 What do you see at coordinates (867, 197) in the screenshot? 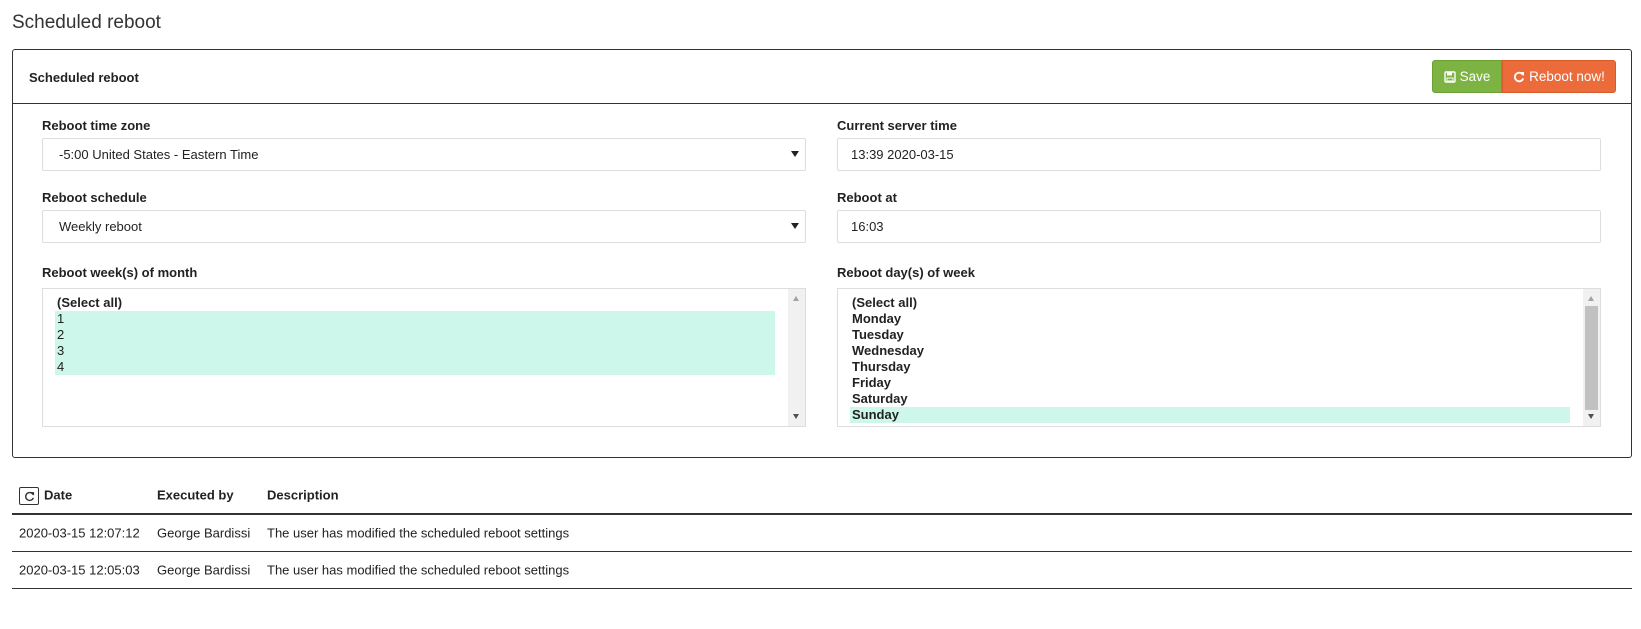
I see `reboot-at-label: Reboot at` at bounding box center [867, 197].